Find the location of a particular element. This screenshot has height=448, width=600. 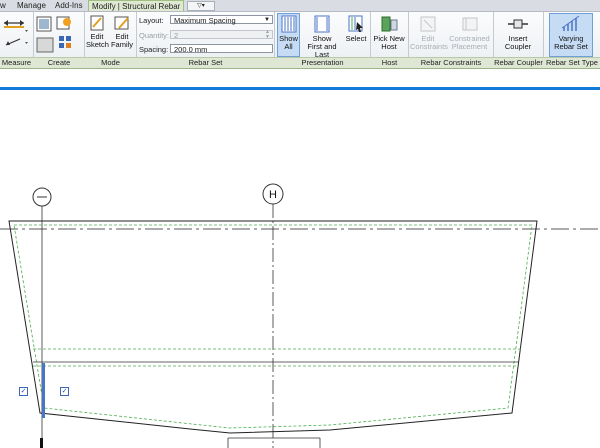

panel-measure-label: Measure is located at coordinates (16, 63).